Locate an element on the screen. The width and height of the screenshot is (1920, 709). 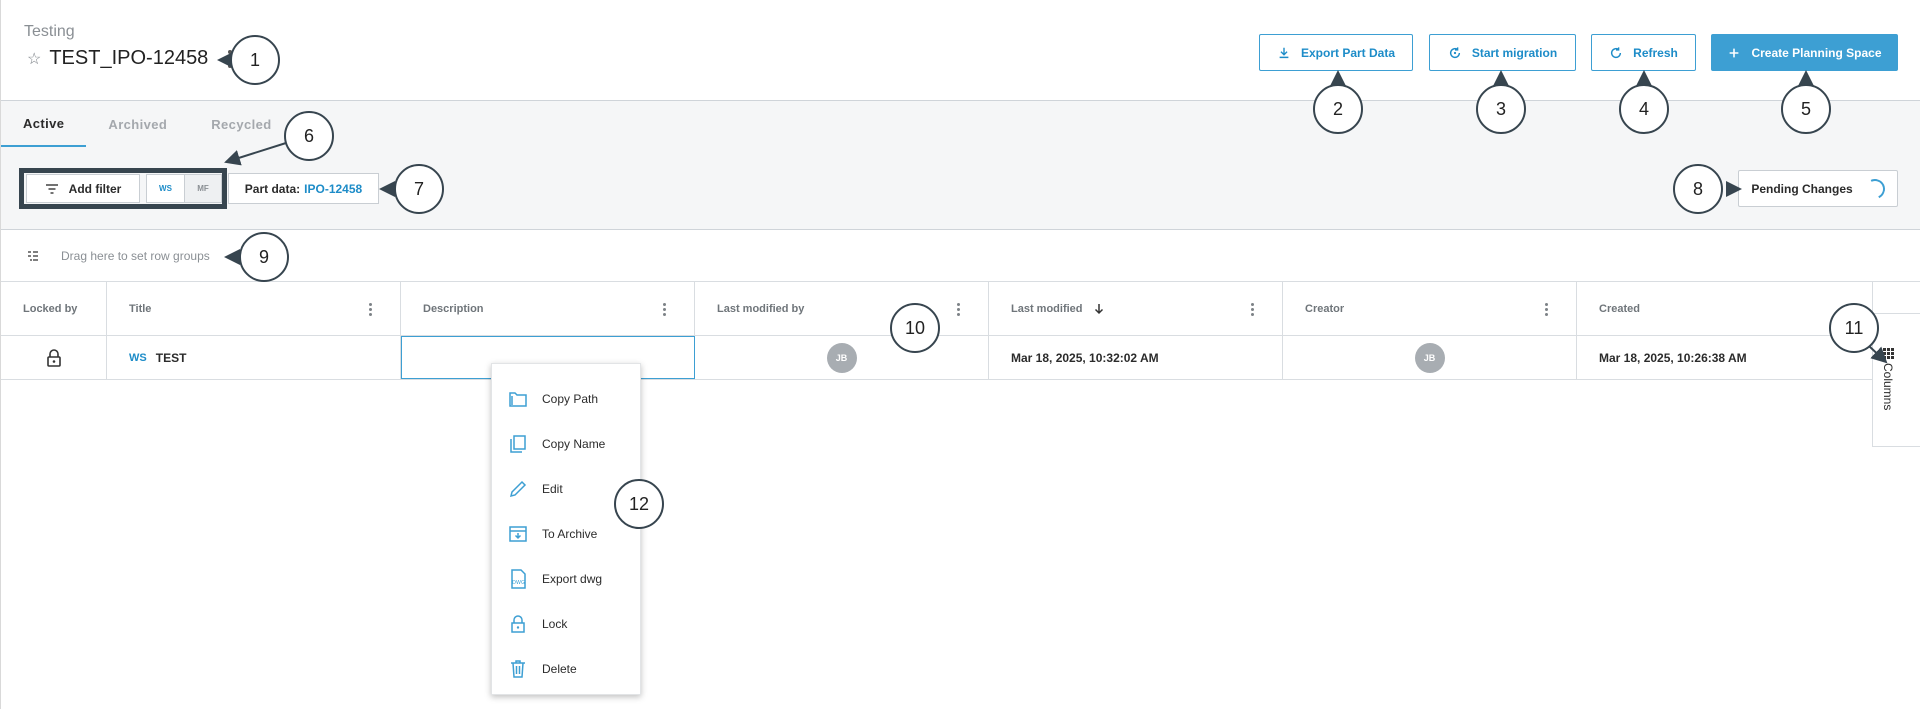
refresh-label: Refresh is located at coordinates (1655, 52).